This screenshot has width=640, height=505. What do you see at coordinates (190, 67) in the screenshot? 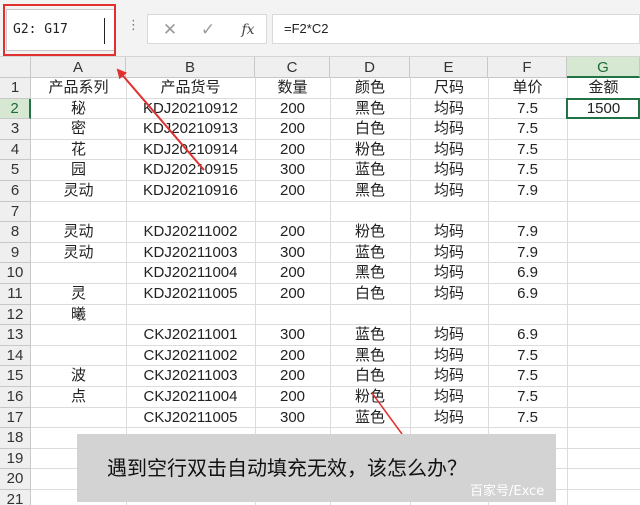
I see `column-header-b: B` at bounding box center [190, 67].